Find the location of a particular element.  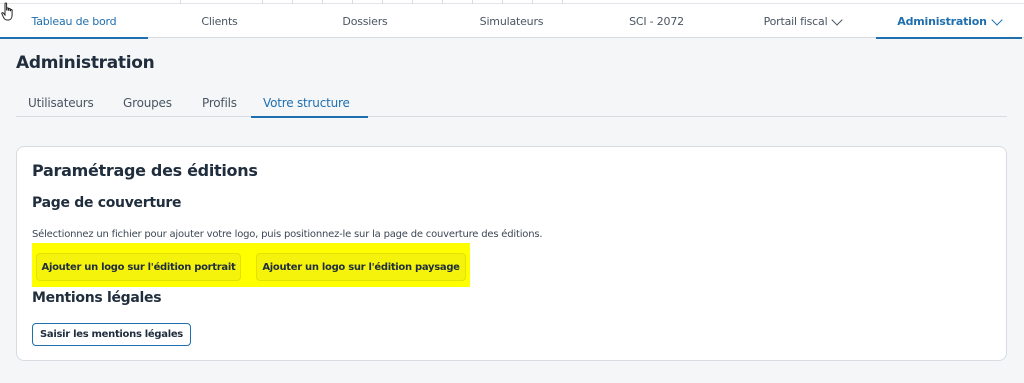

hand-pointer-icon is located at coordinates (7, 11).